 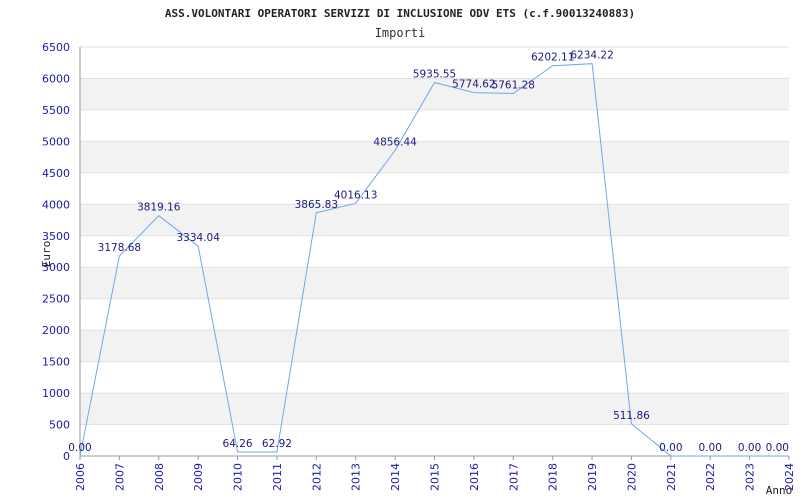 I want to click on data-label: 3865.83, so click(x=316, y=205).